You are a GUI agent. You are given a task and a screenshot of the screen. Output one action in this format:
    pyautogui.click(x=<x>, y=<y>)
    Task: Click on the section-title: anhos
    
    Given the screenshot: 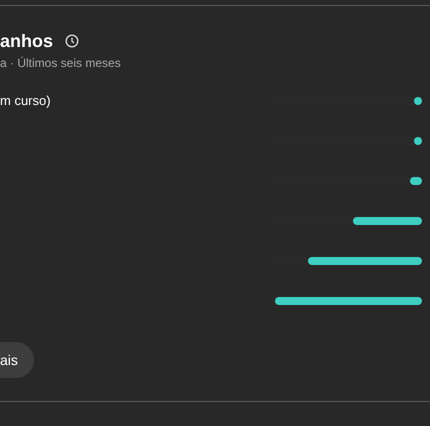 What is the action you would take?
    pyautogui.click(x=27, y=41)
    